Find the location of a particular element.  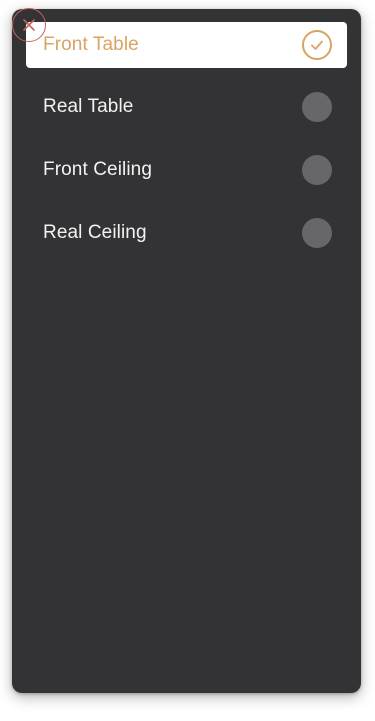

option-label: Real Table is located at coordinates (88, 106).